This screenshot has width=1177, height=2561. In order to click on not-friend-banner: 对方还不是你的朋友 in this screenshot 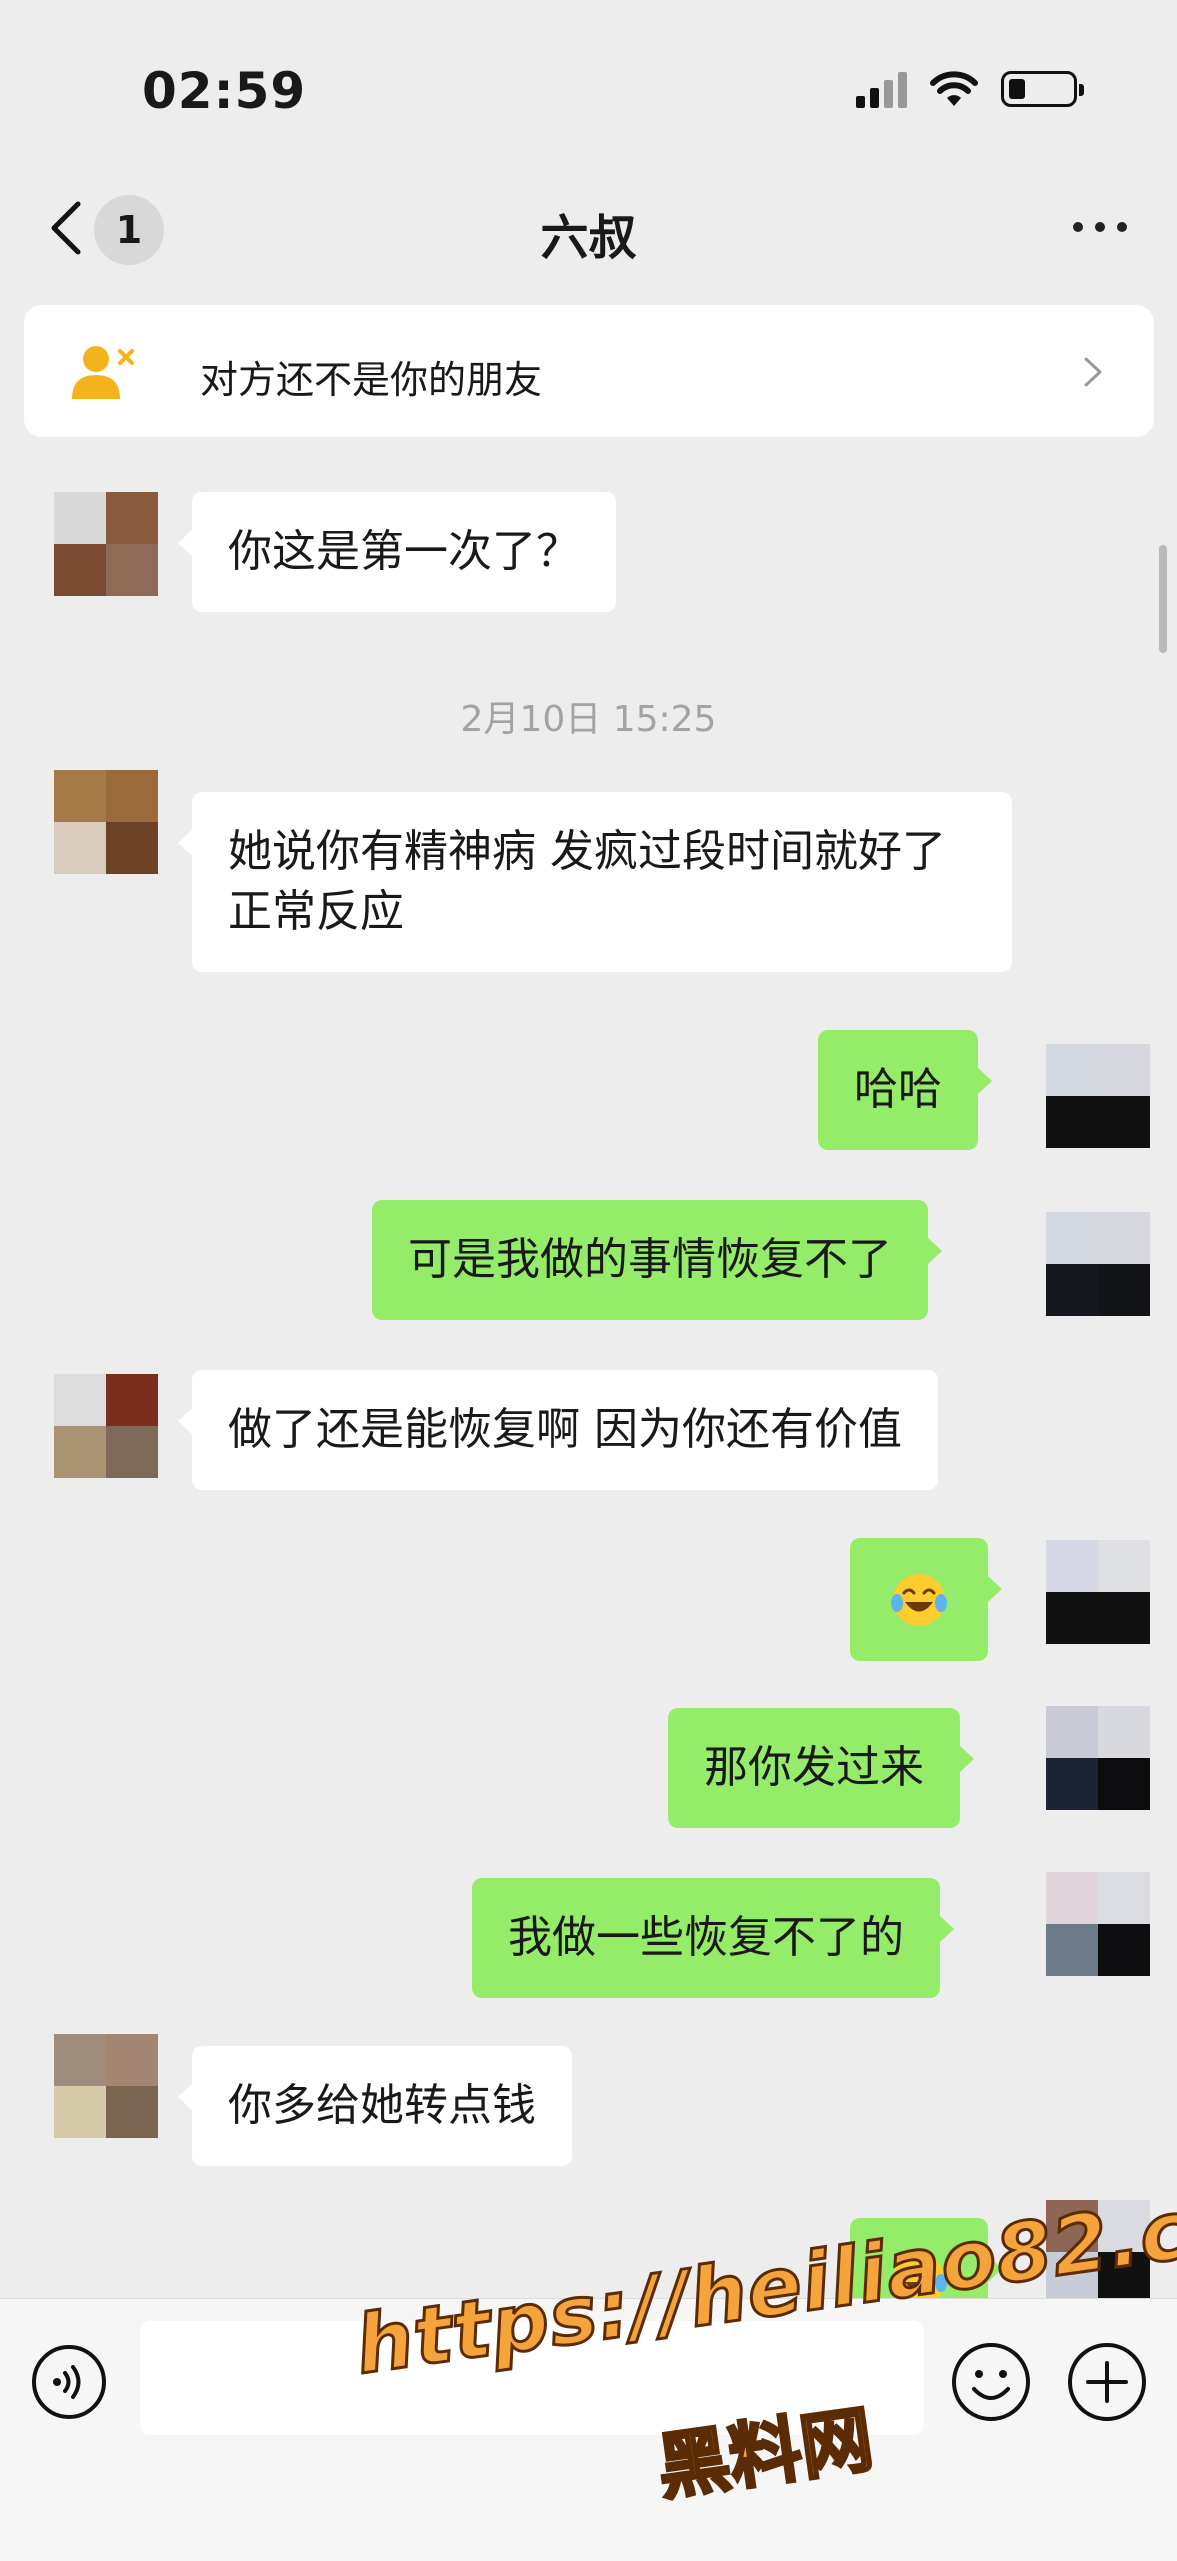, I will do `click(589, 371)`.